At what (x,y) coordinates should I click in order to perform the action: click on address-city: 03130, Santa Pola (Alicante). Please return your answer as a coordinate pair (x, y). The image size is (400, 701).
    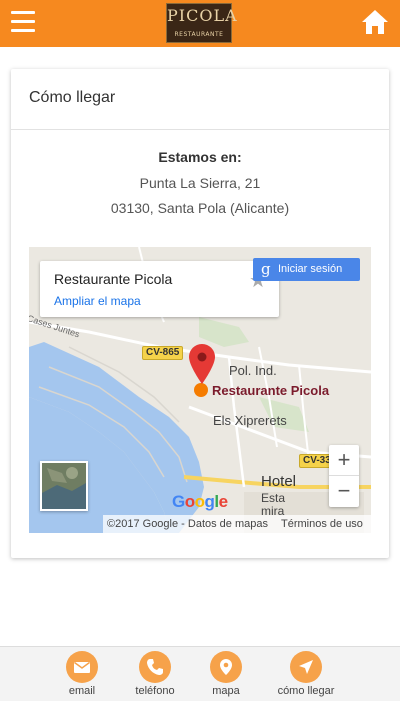
    Looking at the image, I should click on (200, 208).